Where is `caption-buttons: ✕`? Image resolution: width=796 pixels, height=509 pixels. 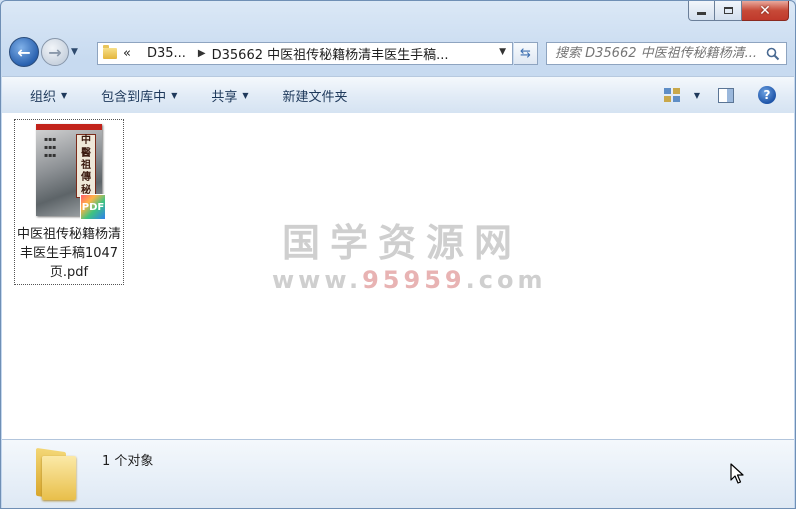 caption-buttons: ✕ is located at coordinates (738, 11).